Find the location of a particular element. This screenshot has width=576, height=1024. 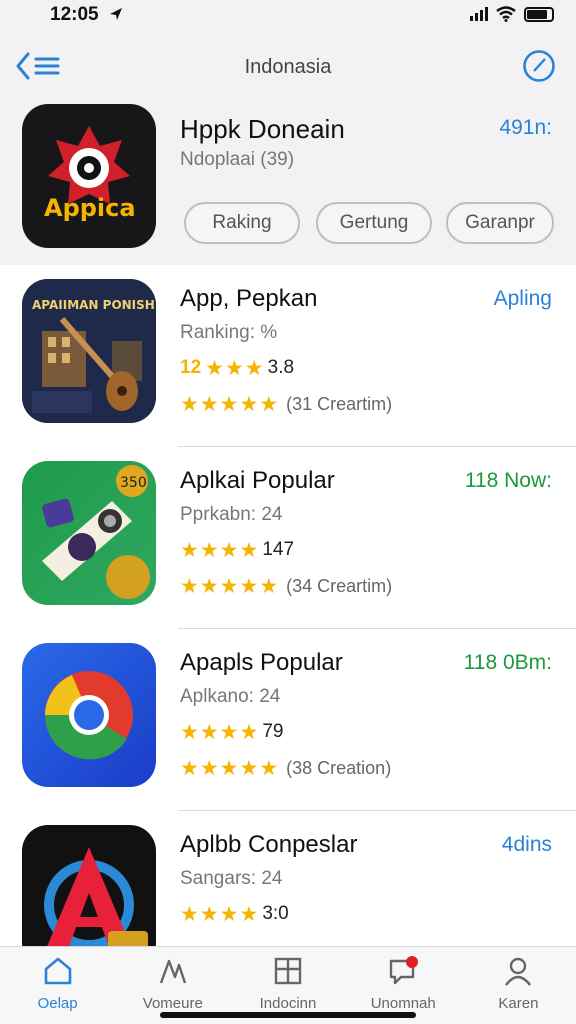

location-icon is located at coordinates (116, 14).